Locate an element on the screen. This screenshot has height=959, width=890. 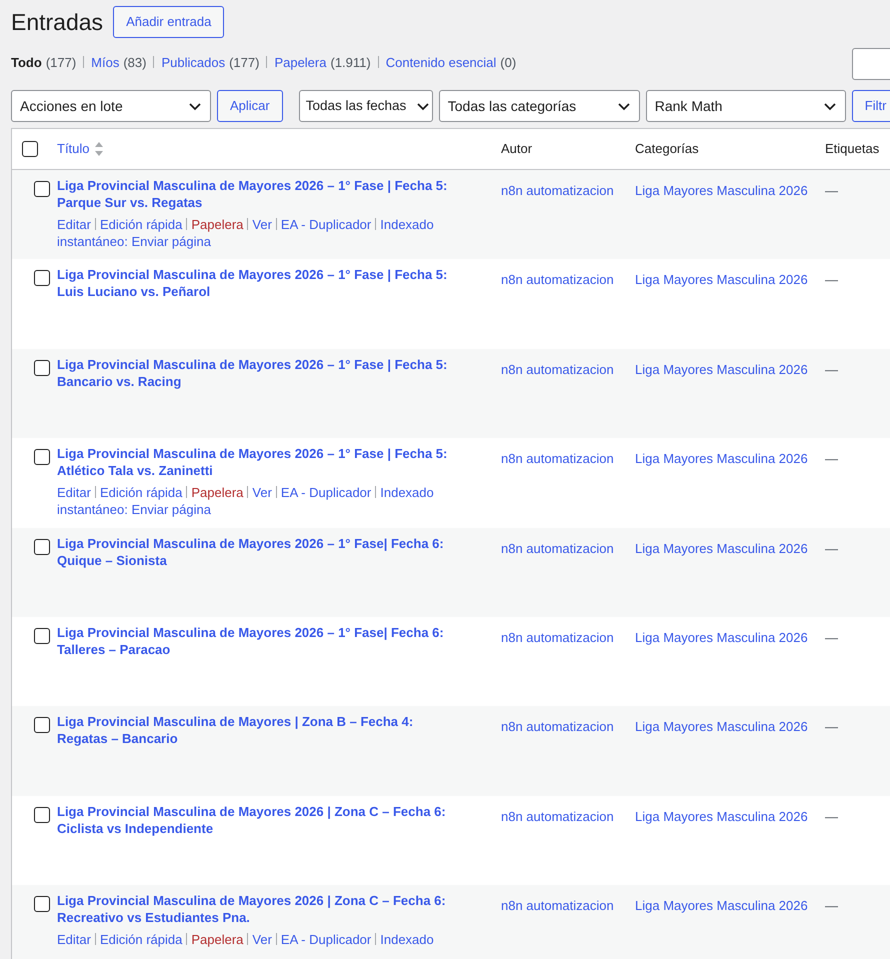
post-title-link: Liga Provincial Masculina de Mayores 2026 – 1° Fase | Fecha 5: Atlético Tala vs. Zaninetti is located at coordinates (258, 462).